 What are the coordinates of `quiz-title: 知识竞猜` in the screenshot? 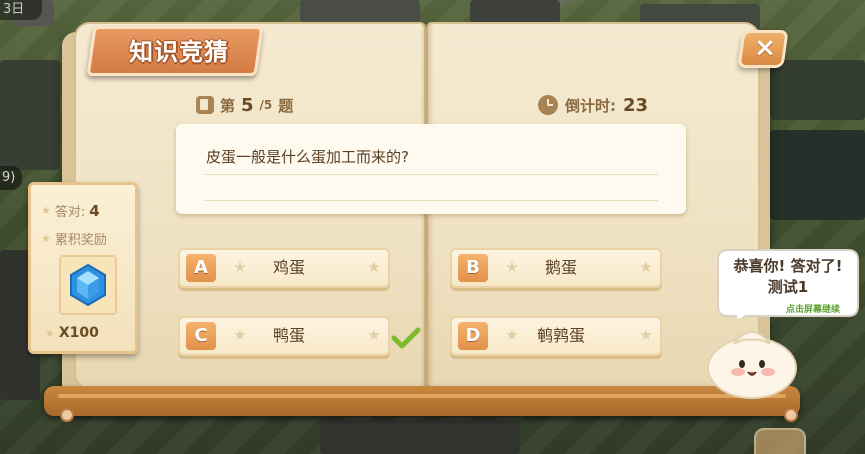 It's located at (179, 52).